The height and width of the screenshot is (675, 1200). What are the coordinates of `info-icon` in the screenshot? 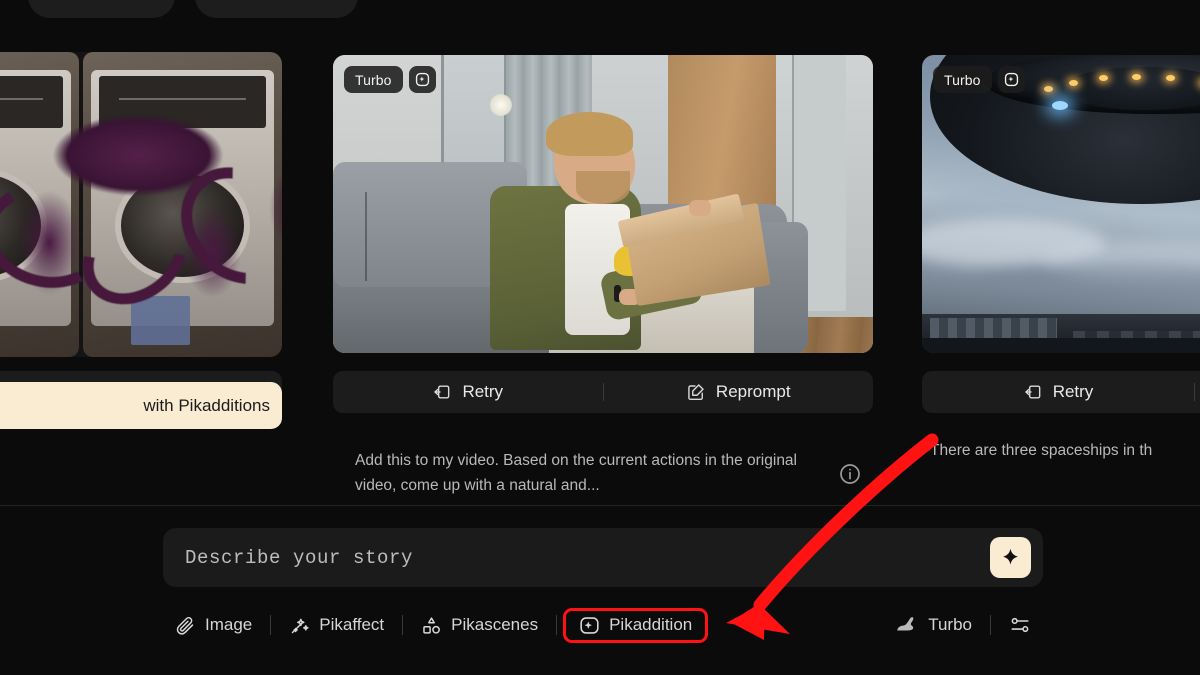 It's located at (850, 474).